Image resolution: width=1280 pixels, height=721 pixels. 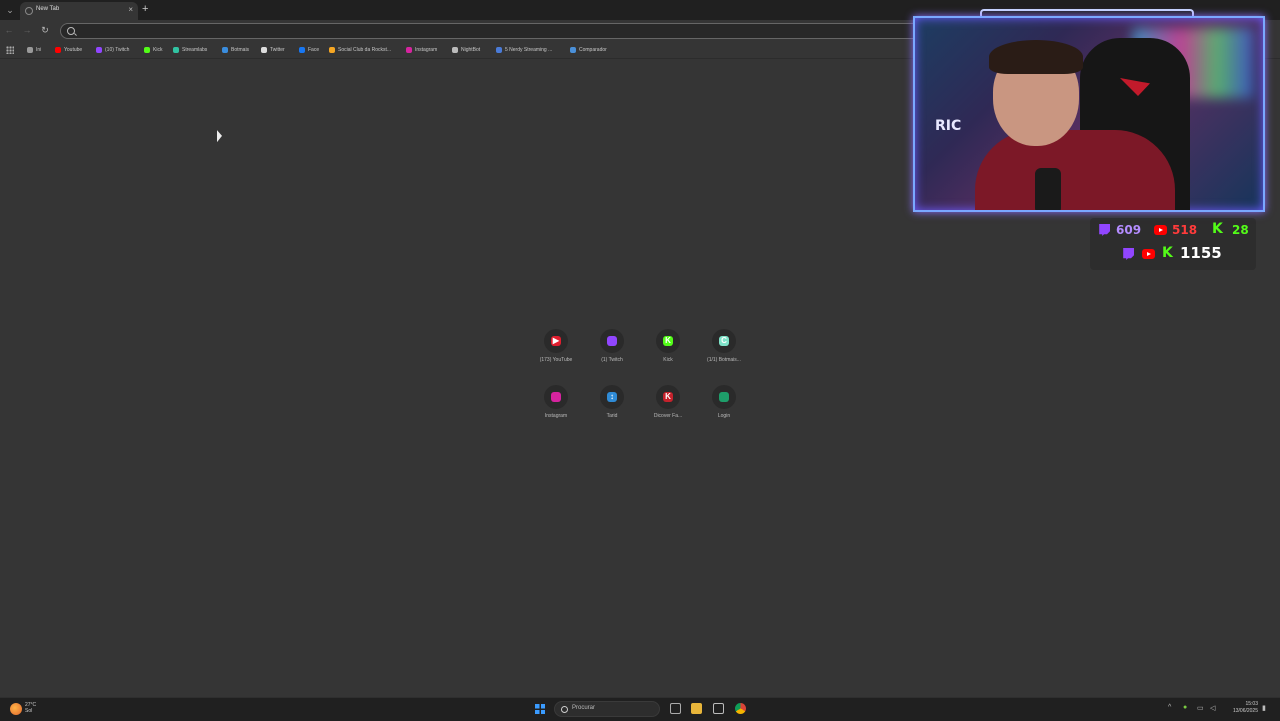 I want to click on bookmark-item: NightBot, so click(x=466, y=50).